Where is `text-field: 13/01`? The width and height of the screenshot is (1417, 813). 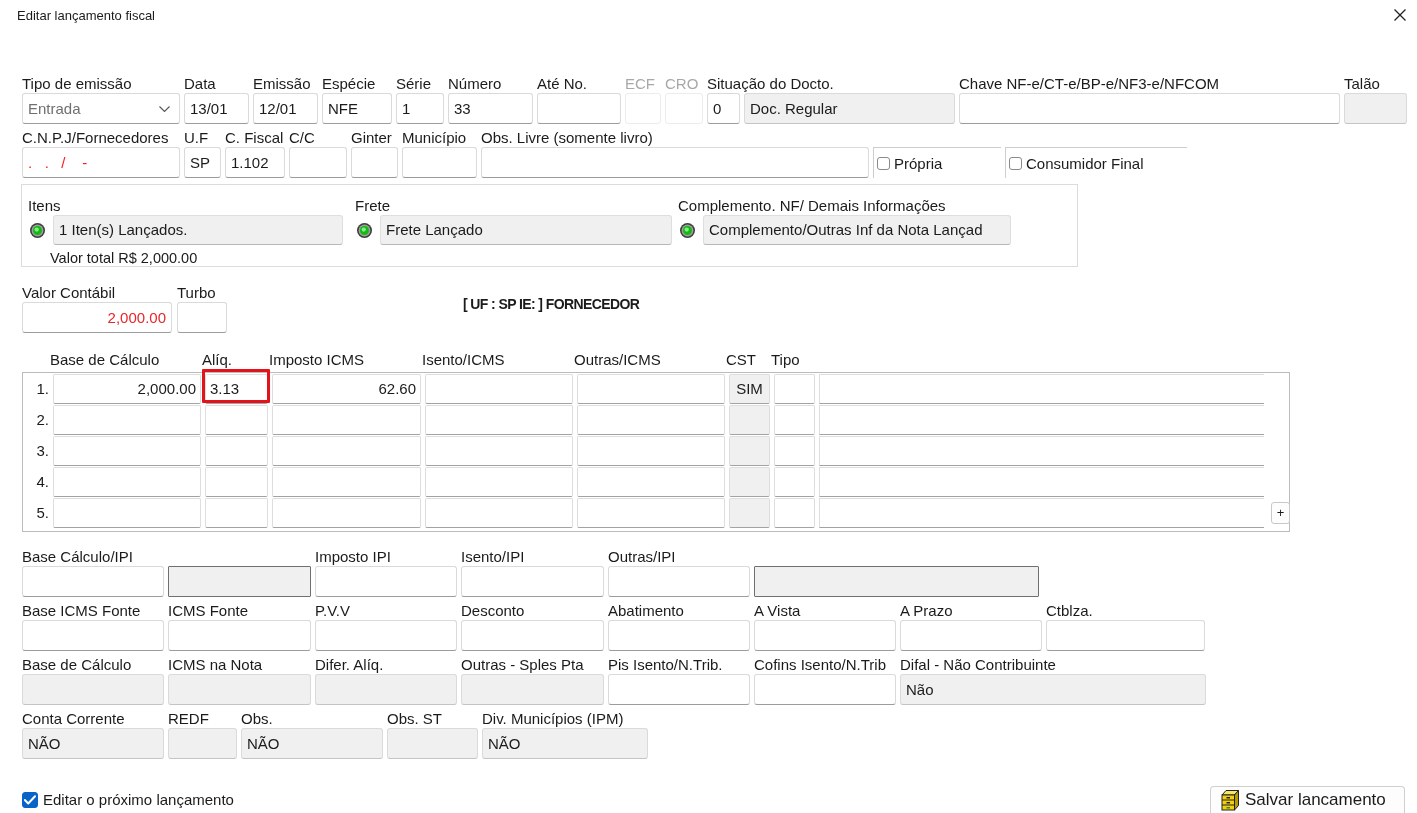
text-field: 13/01 is located at coordinates (216, 108).